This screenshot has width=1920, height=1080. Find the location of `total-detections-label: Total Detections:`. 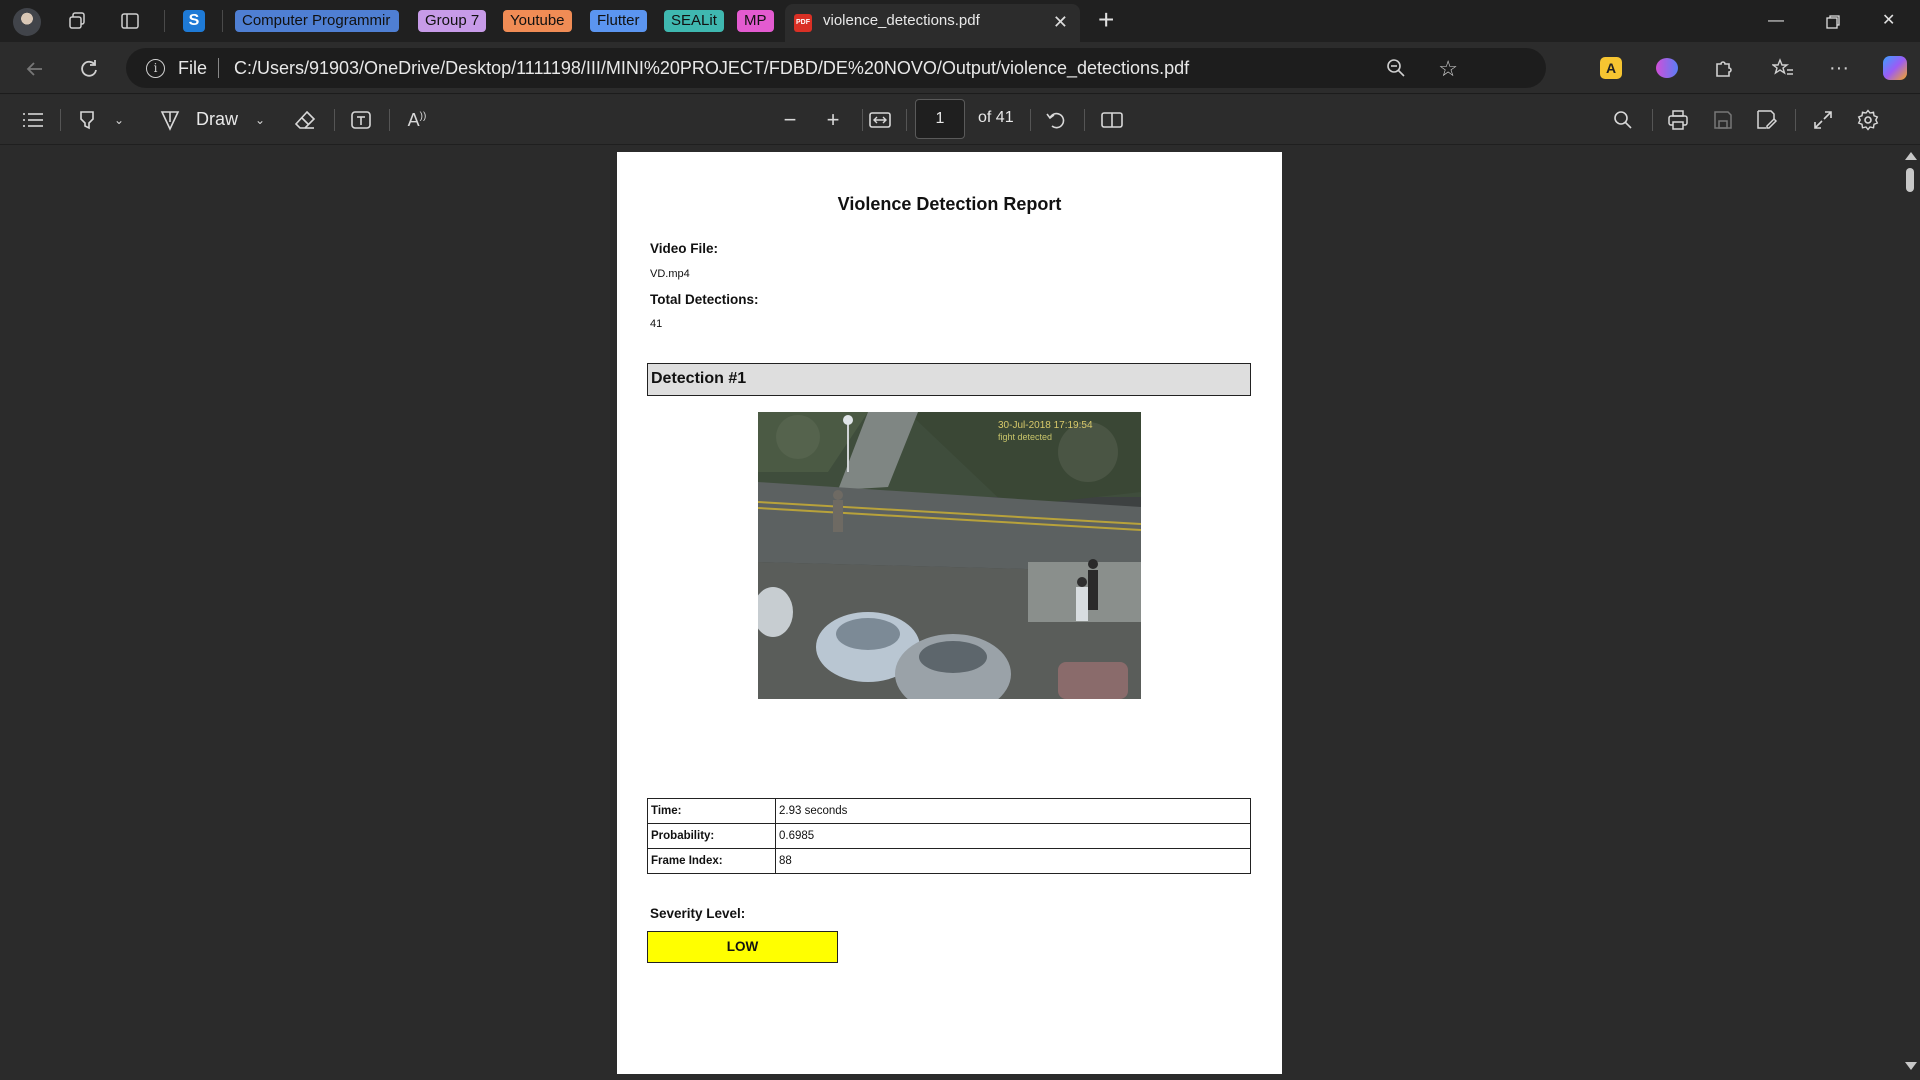

total-detections-label: Total Detections: is located at coordinates (704, 299).